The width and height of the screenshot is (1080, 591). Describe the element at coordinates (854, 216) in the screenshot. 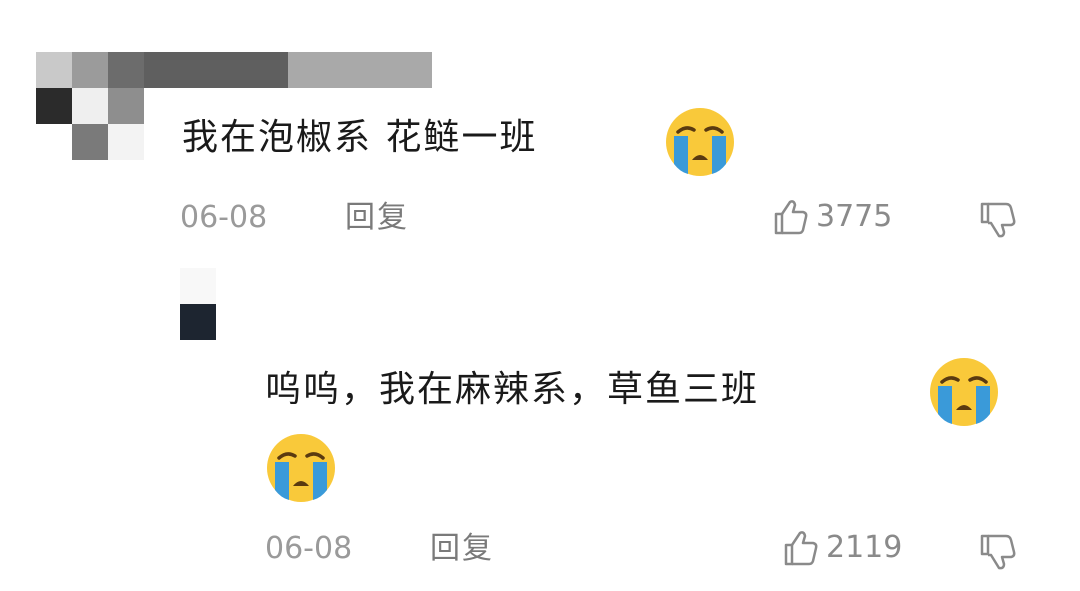

I see `like-count: 3775` at that location.